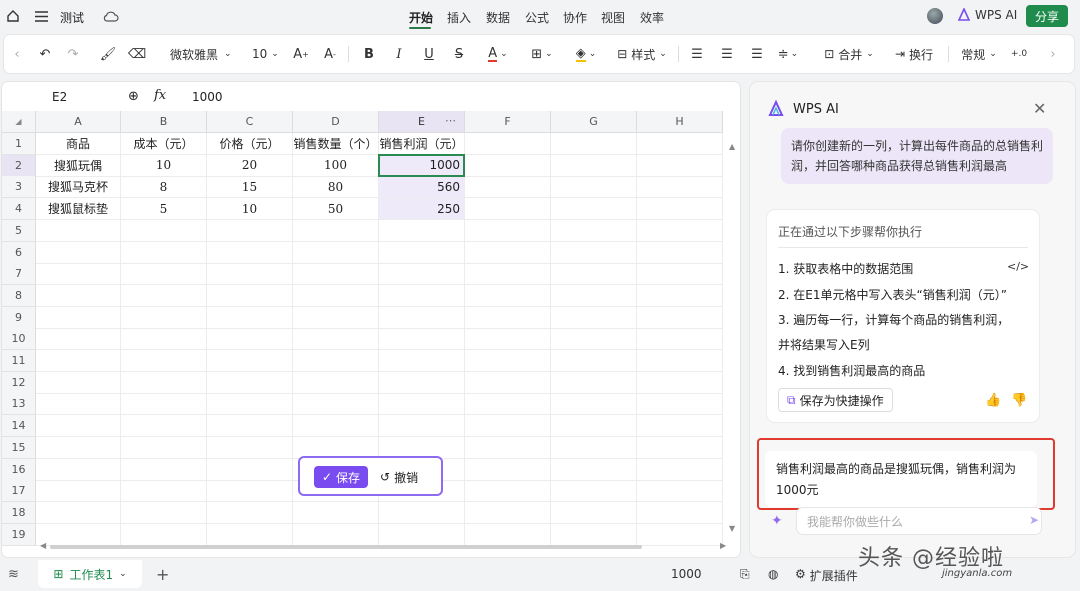  I want to click on cell-G2, so click(594, 165).